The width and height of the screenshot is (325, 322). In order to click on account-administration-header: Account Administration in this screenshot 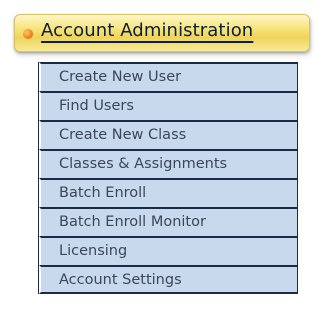, I will do `click(162, 33)`.